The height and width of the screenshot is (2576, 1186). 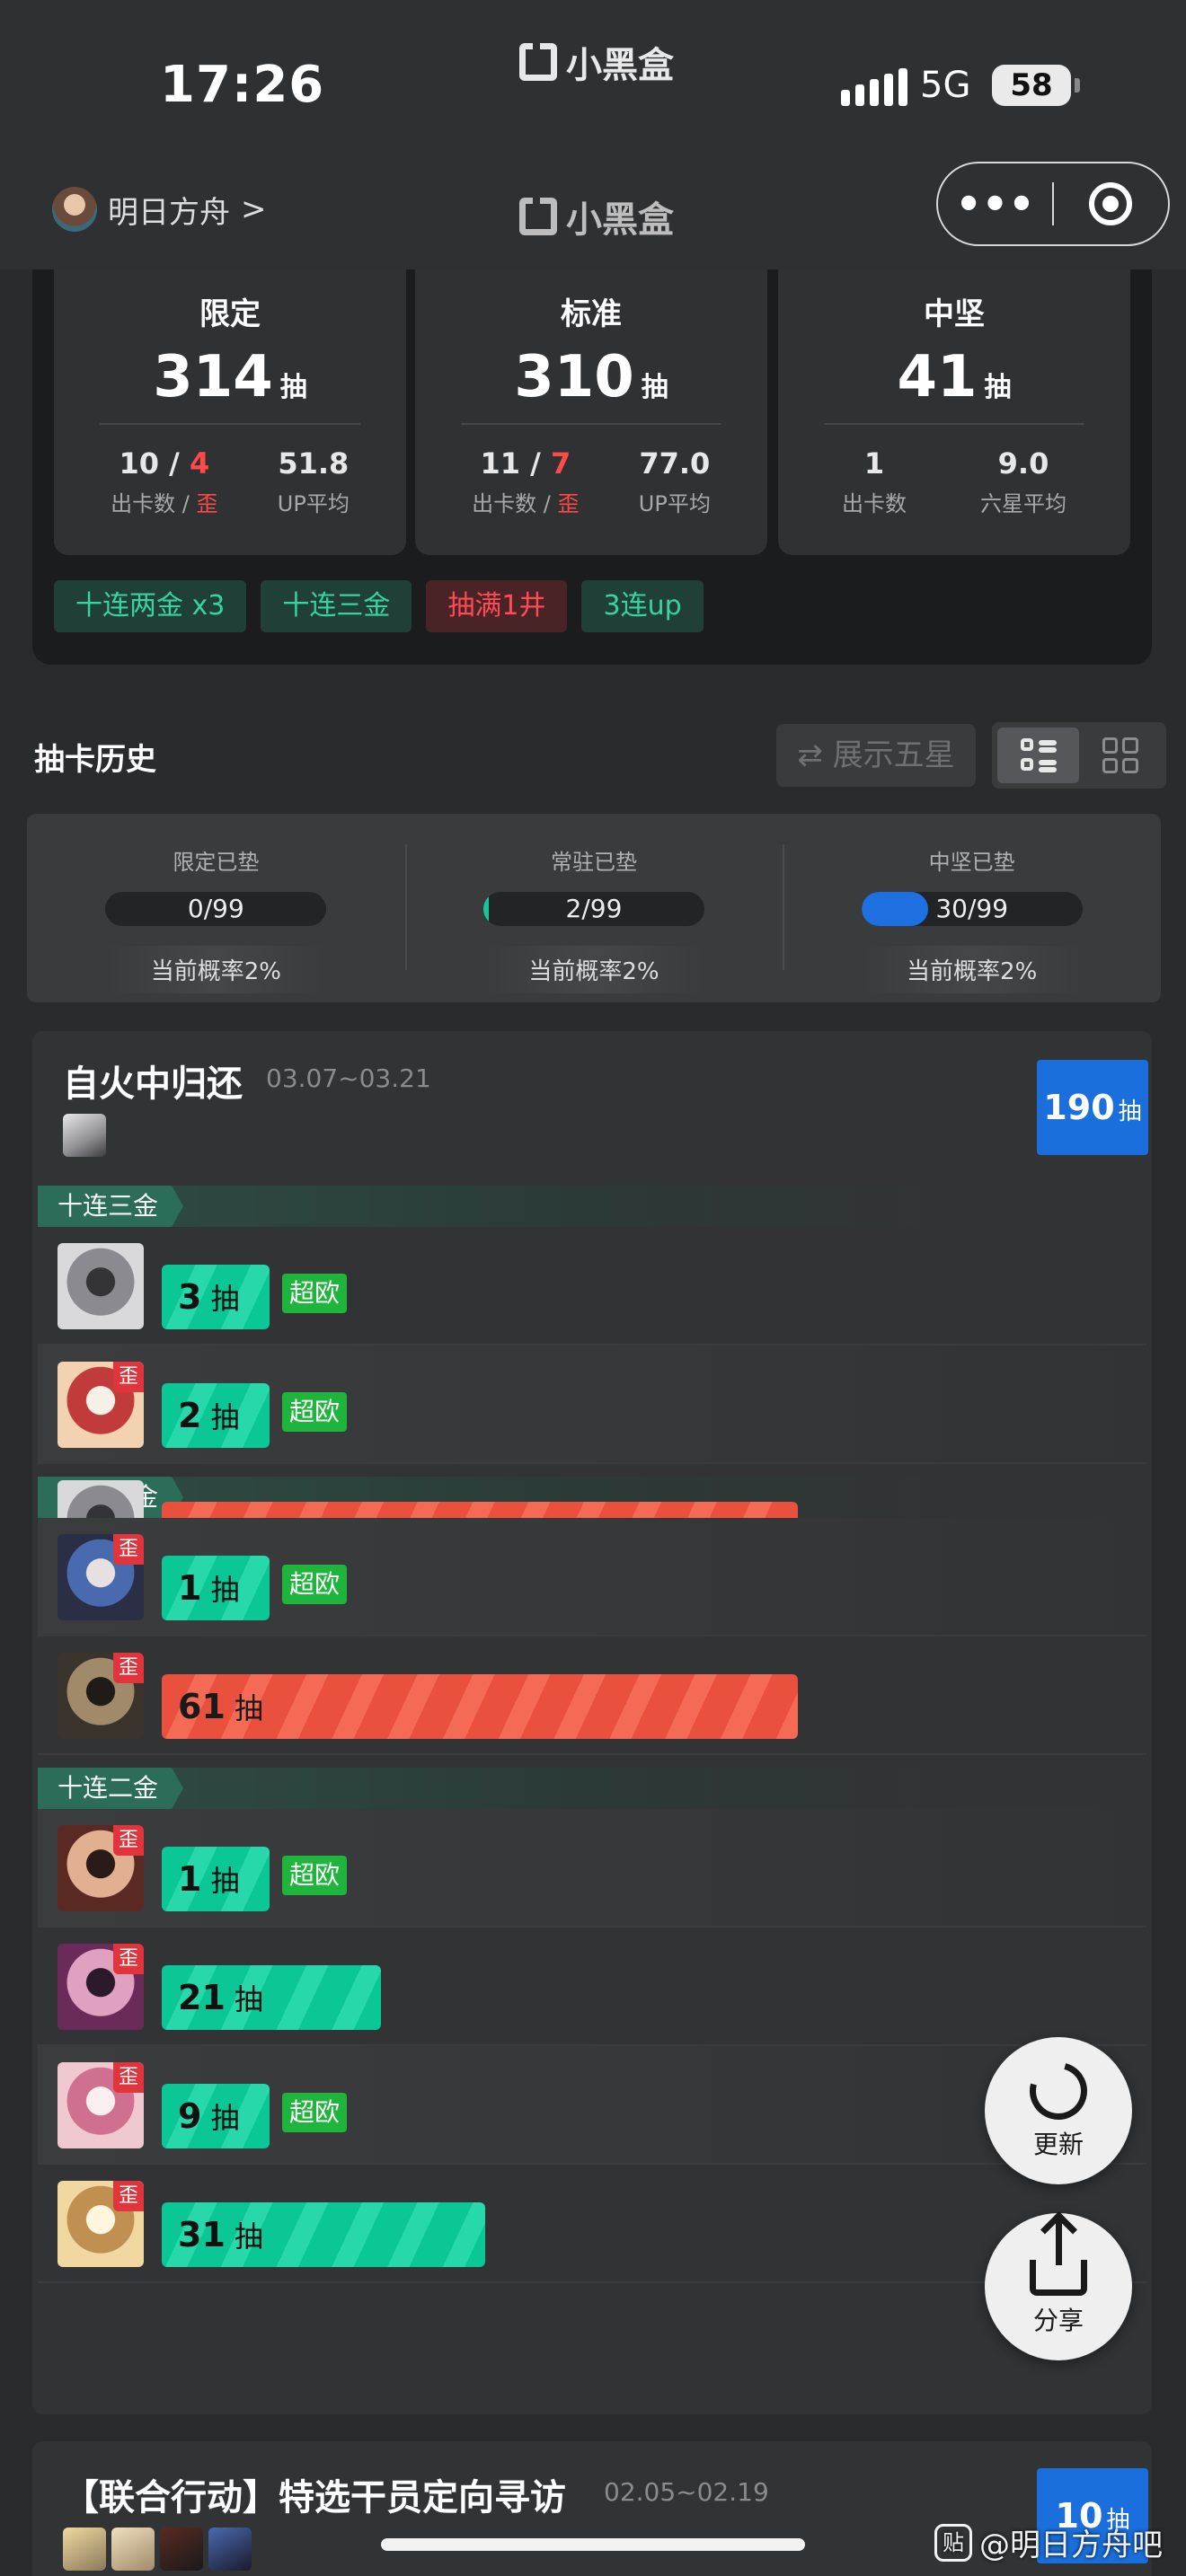 I want to click on history-title: 抽卡历史, so click(x=95, y=760).